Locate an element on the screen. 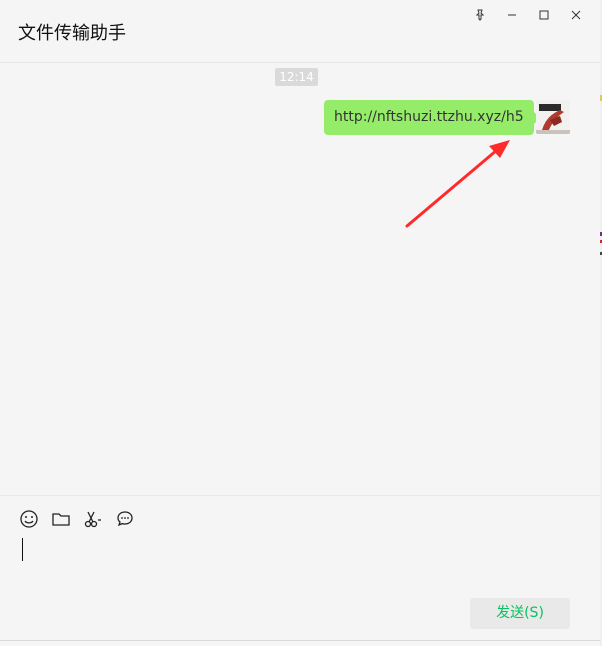 The width and height of the screenshot is (602, 646). scissors-icon is located at coordinates (93, 519).